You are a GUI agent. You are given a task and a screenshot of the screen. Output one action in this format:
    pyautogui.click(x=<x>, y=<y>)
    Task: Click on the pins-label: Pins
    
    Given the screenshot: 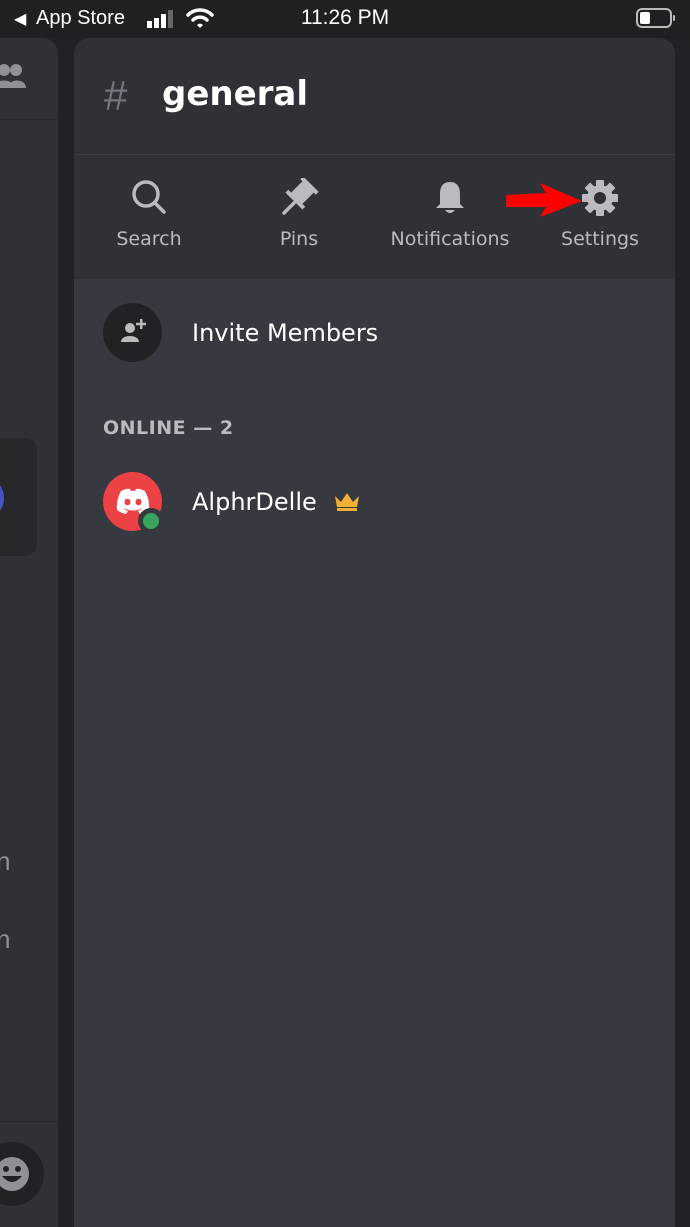 What is the action you would take?
    pyautogui.click(x=299, y=239)
    